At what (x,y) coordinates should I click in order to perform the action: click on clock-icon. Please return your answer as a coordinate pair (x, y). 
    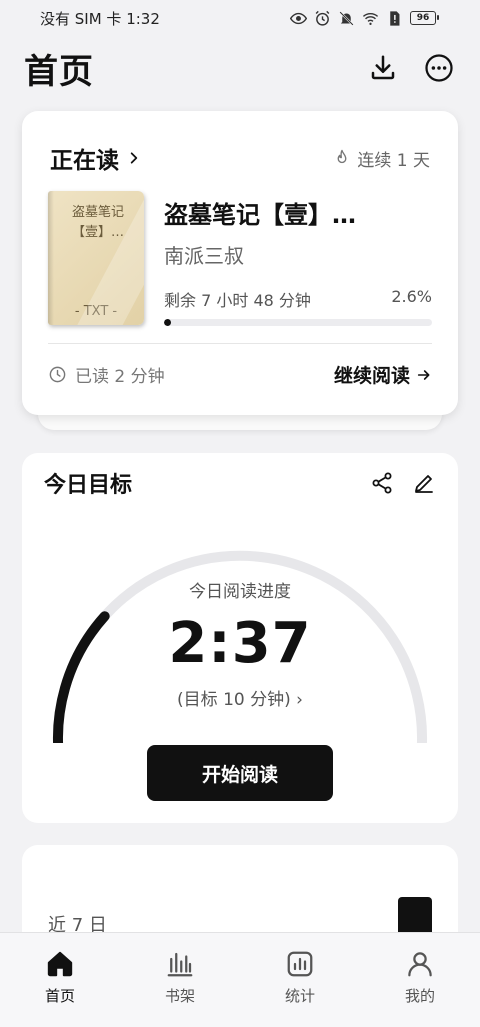
    Looking at the image, I should click on (57, 374).